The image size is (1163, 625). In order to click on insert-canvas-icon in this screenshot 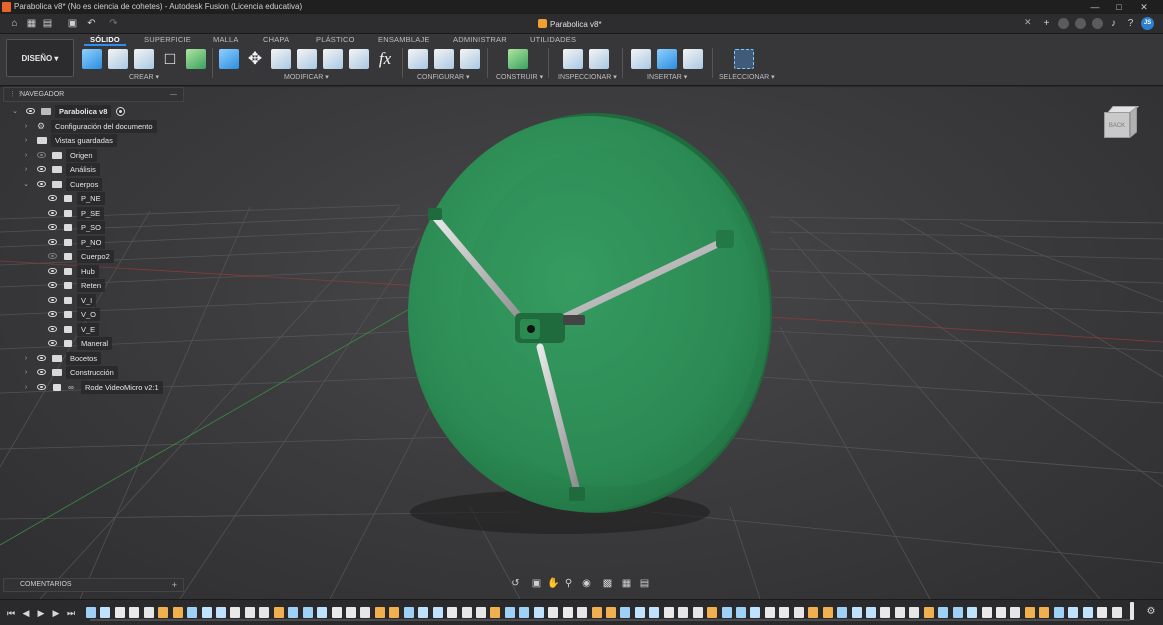, I will do `click(667, 59)`.